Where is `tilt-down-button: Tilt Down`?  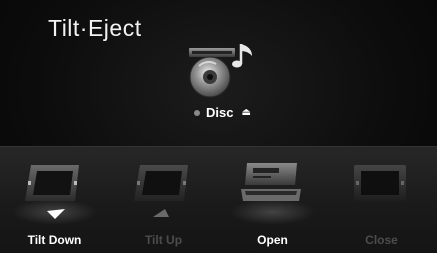
tilt-down-button: Tilt Down is located at coordinates (54, 200).